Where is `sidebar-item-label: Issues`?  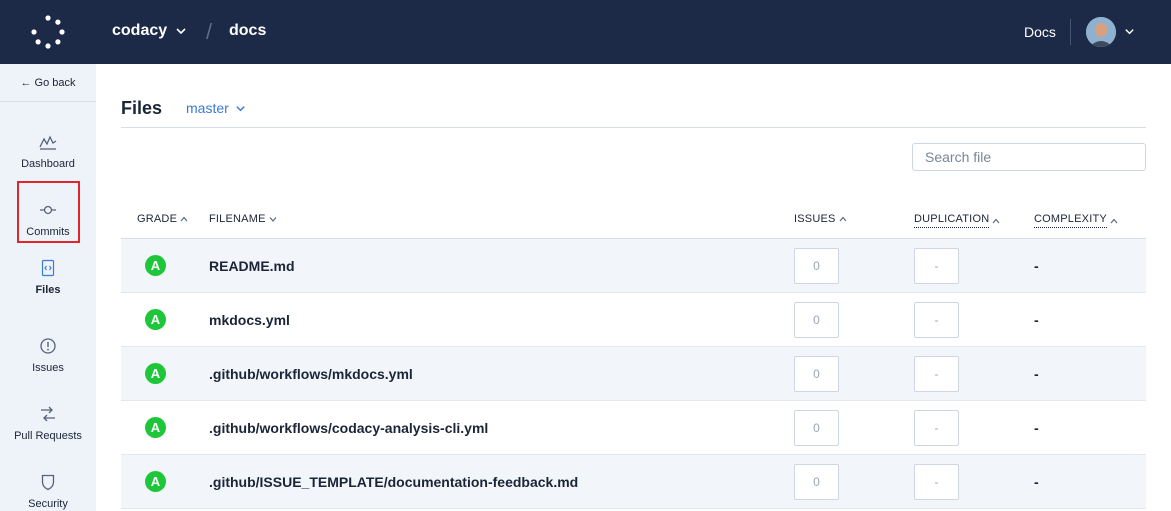 sidebar-item-label: Issues is located at coordinates (48, 367).